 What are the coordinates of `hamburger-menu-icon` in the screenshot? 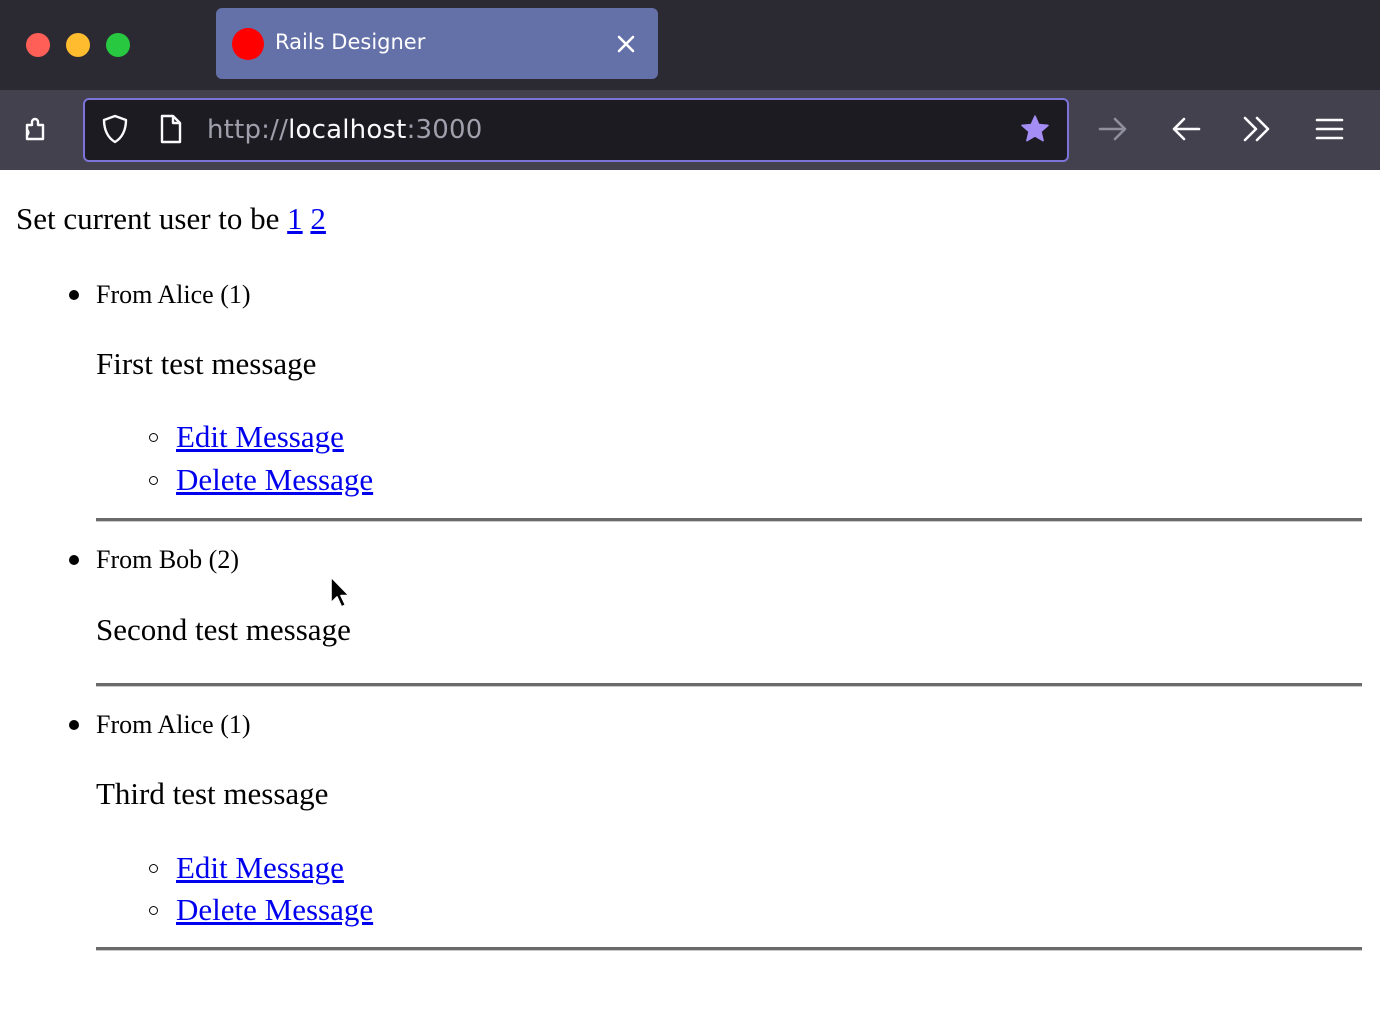 It's located at (1330, 129).